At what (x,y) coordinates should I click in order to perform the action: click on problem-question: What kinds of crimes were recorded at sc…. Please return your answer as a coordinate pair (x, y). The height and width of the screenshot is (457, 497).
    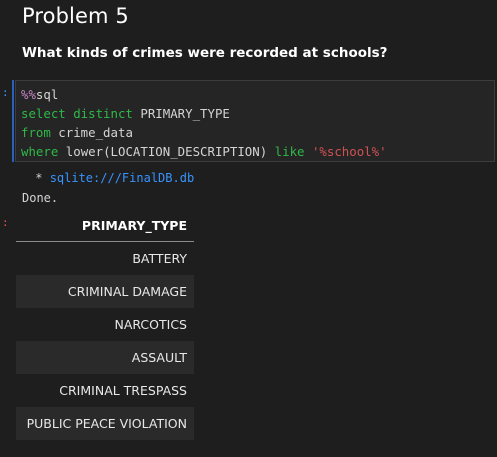
    Looking at the image, I should click on (205, 53).